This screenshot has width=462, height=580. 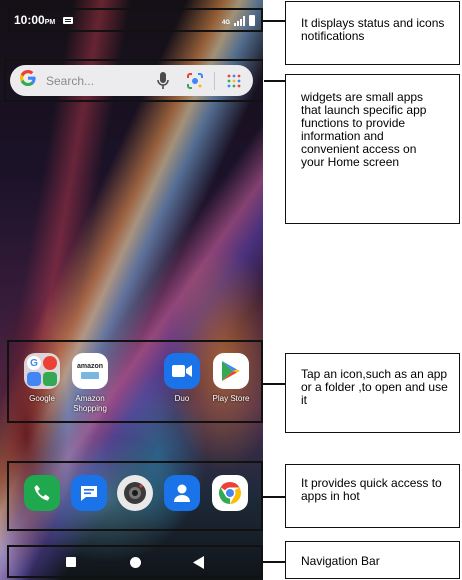 I want to click on google-lens-icon, so click(x=195, y=81).